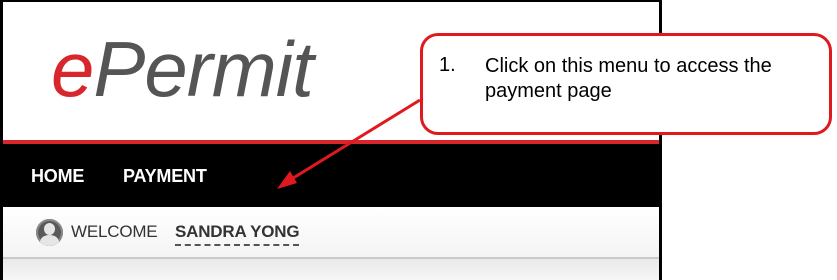 The height and width of the screenshot is (280, 837). I want to click on user-avatar-icon, so click(49, 232).